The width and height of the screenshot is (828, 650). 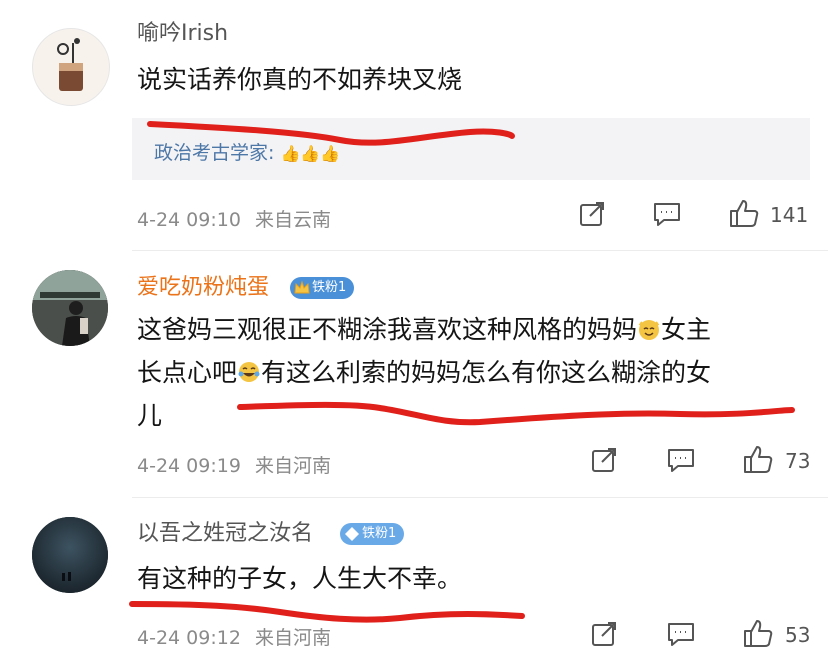 What do you see at coordinates (187, 372) in the screenshot?
I see `comment-text-line2a: 长点心吧` at bounding box center [187, 372].